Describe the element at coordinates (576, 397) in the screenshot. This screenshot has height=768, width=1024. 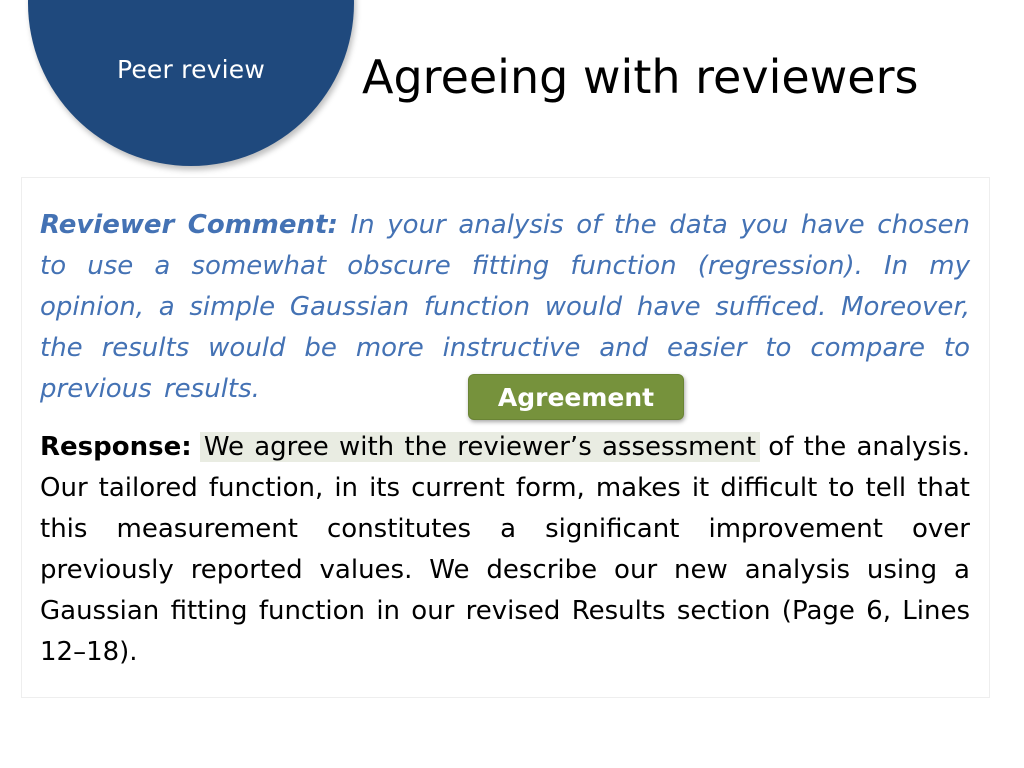
I see `agreement-badge: Agreement` at that location.